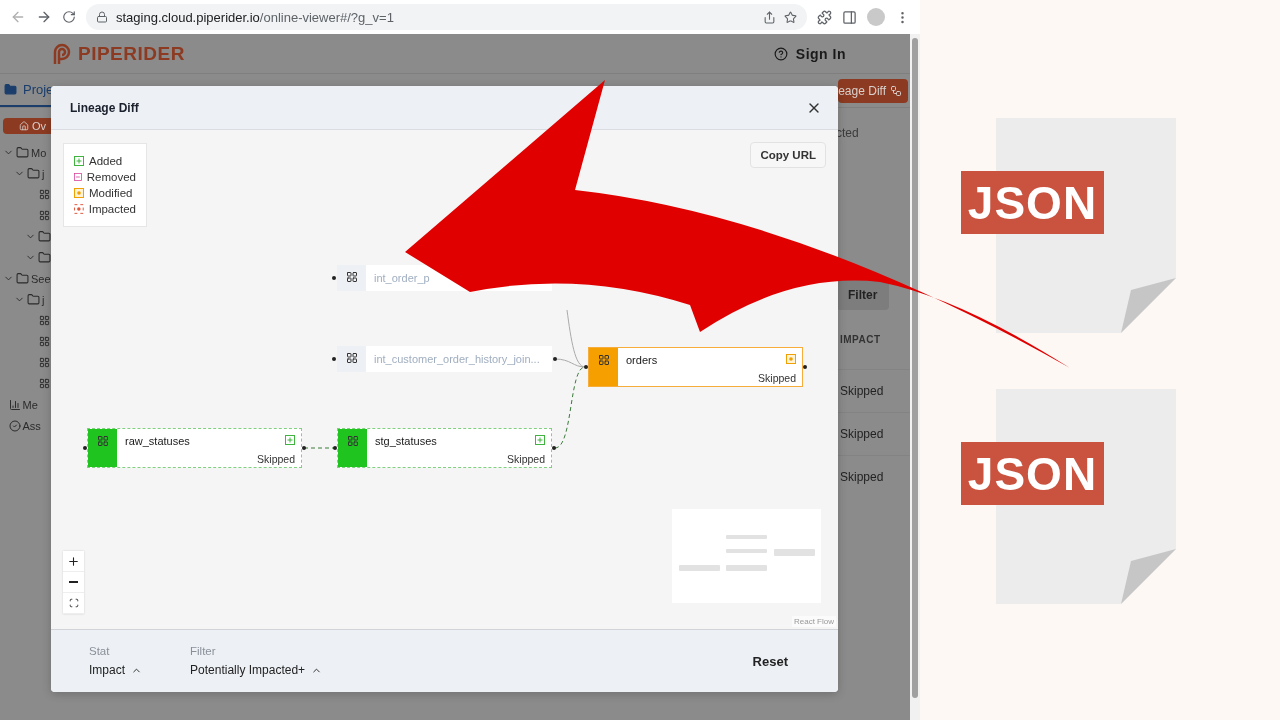 This screenshot has height=720, width=1280. What do you see at coordinates (100, 651) in the screenshot?
I see `stat-label: Stat` at bounding box center [100, 651].